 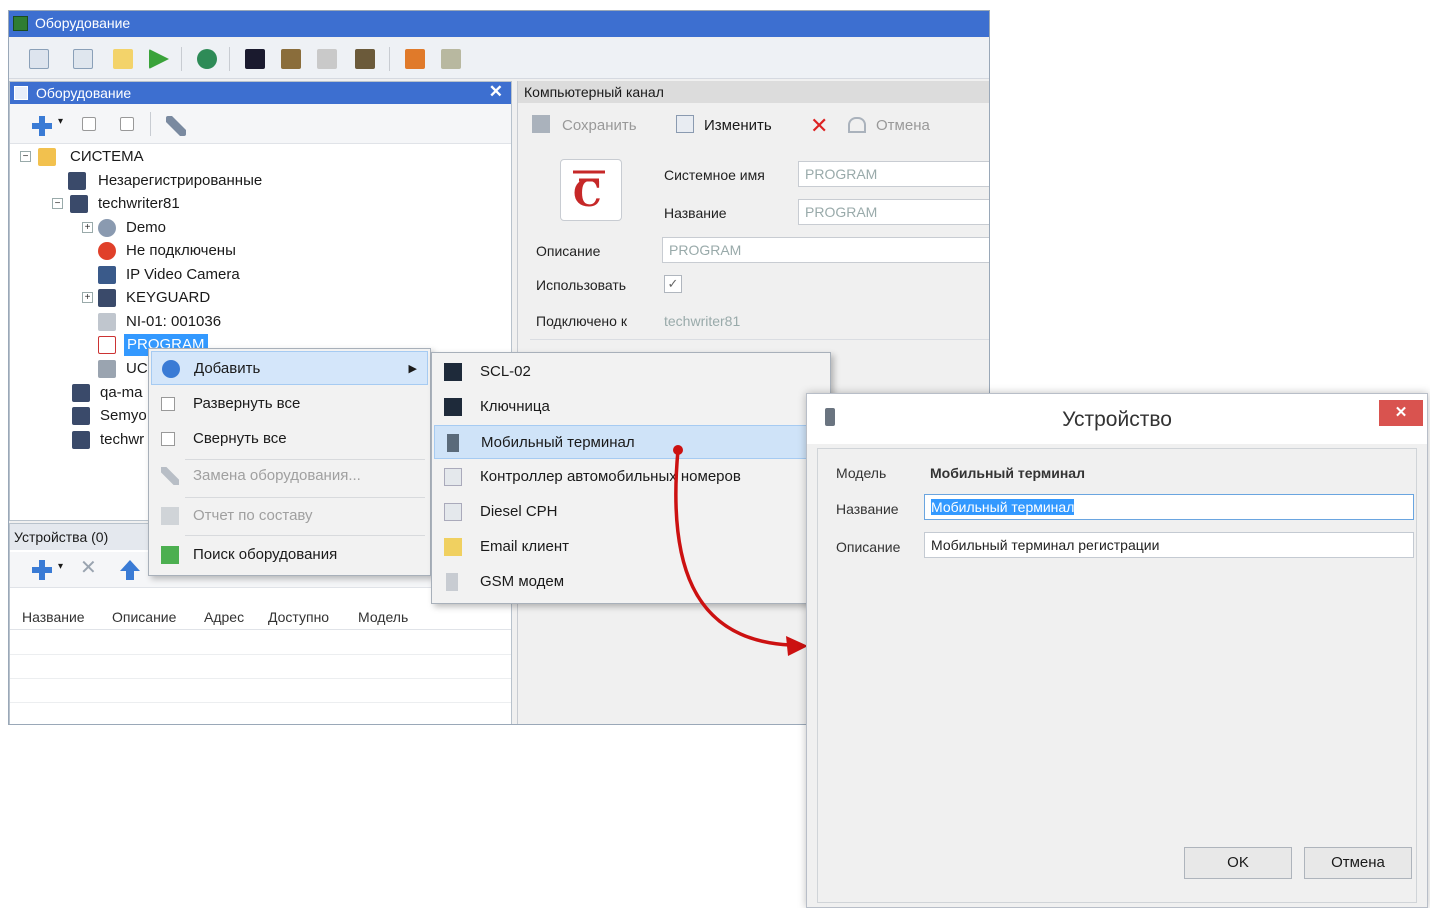 I want to click on close-button: ✕, so click(x=1401, y=413).